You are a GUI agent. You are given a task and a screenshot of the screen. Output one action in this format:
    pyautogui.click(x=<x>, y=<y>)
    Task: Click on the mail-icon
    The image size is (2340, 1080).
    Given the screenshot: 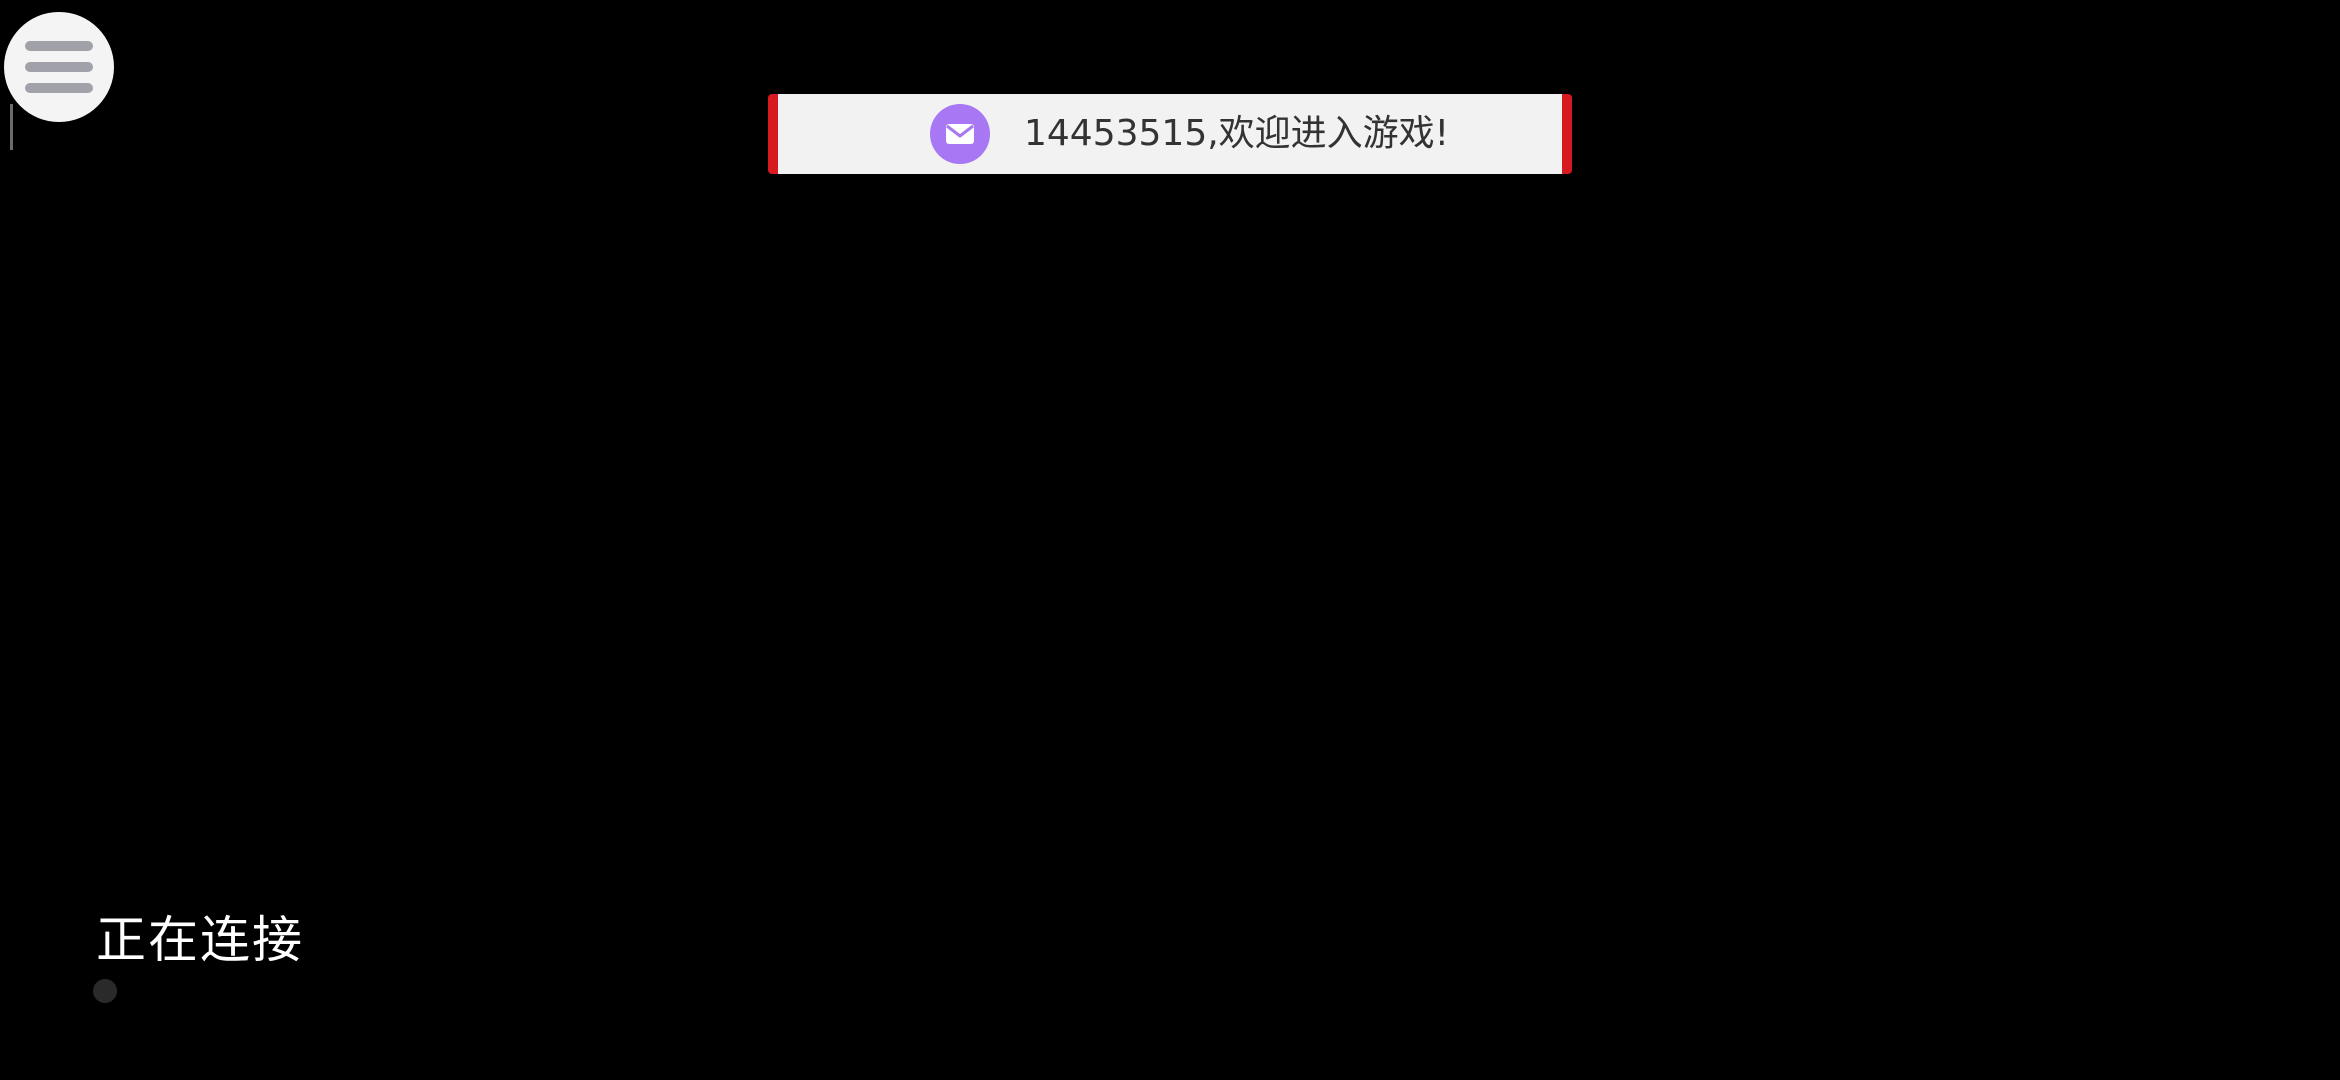 What is the action you would take?
    pyautogui.click(x=960, y=134)
    